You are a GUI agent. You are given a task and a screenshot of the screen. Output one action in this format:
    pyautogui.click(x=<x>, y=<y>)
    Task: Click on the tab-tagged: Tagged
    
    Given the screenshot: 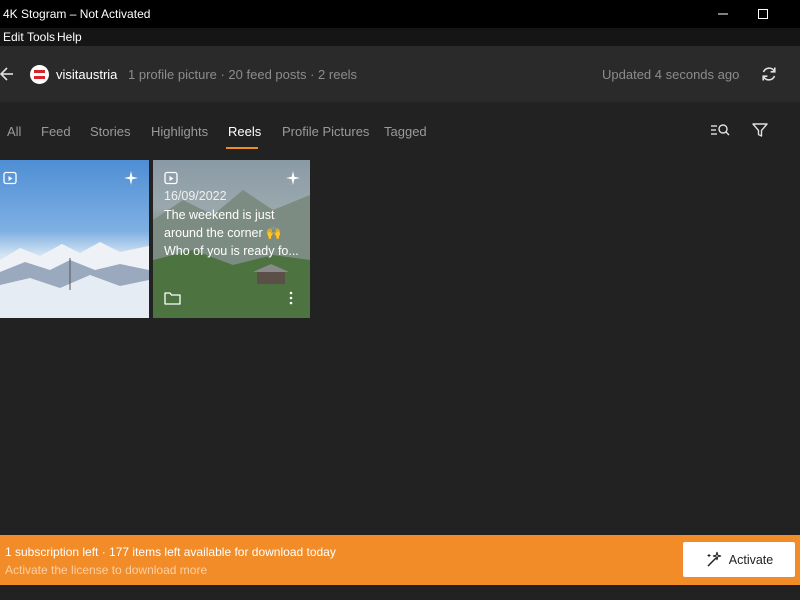 What is the action you would take?
    pyautogui.click(x=405, y=131)
    